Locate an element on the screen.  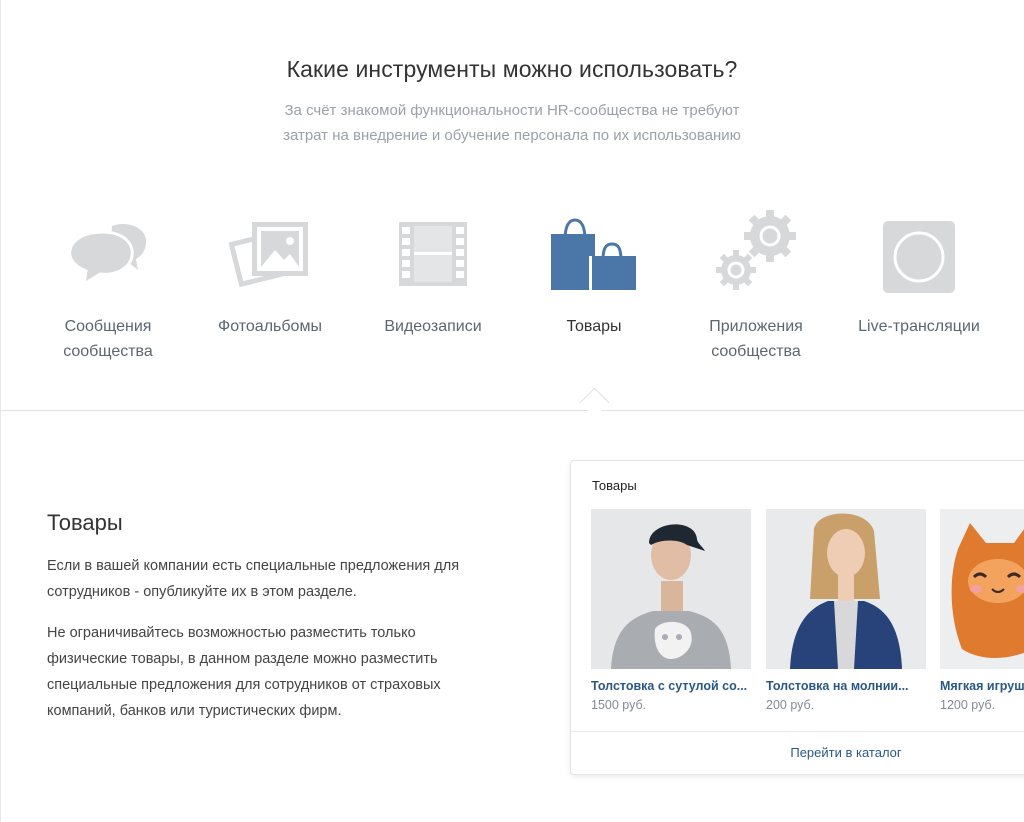
sweatshirt-man-image is located at coordinates (671, 589).